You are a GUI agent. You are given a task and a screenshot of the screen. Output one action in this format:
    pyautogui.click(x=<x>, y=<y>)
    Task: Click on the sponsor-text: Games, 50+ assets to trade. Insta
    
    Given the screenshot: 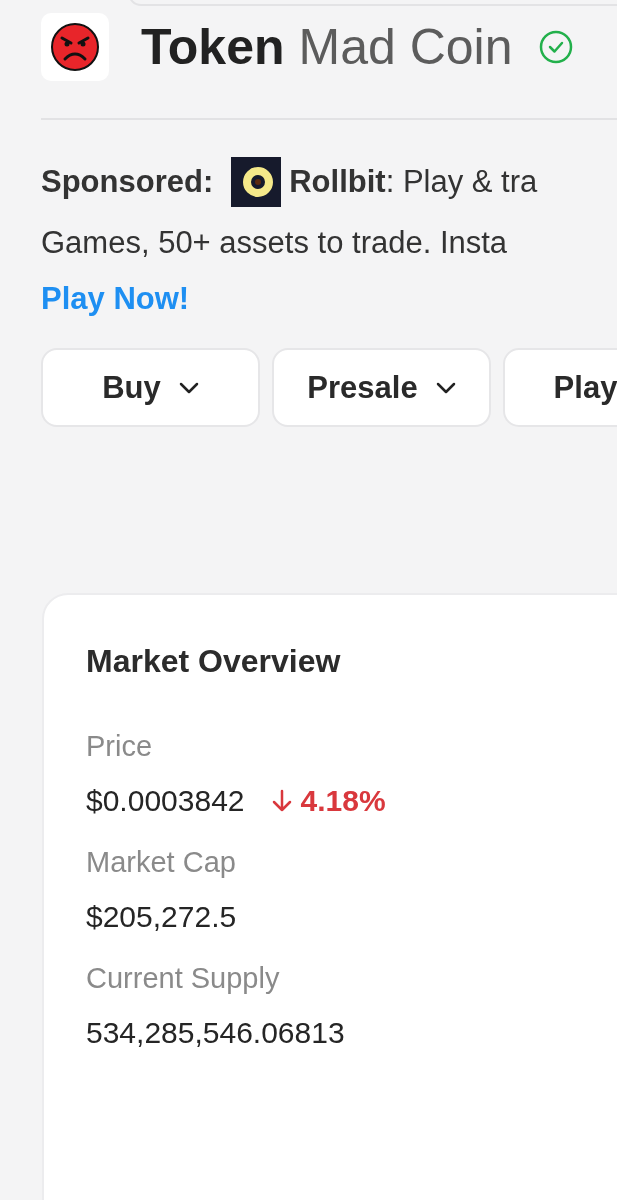 What is the action you would take?
    pyautogui.click(x=275, y=243)
    